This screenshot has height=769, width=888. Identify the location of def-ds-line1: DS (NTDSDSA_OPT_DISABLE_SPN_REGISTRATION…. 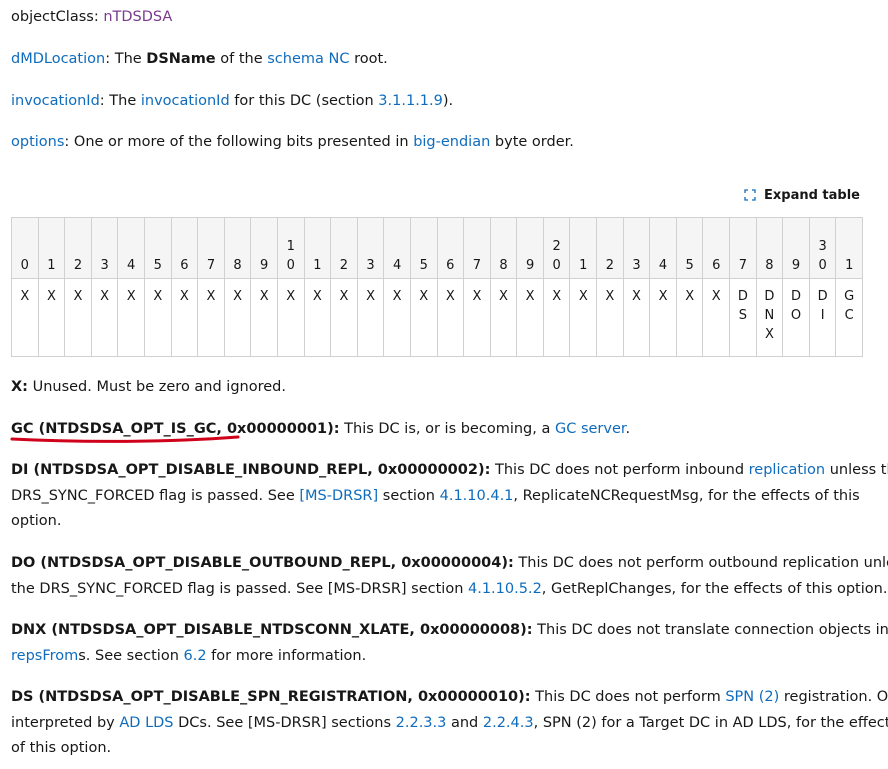
(449, 697).